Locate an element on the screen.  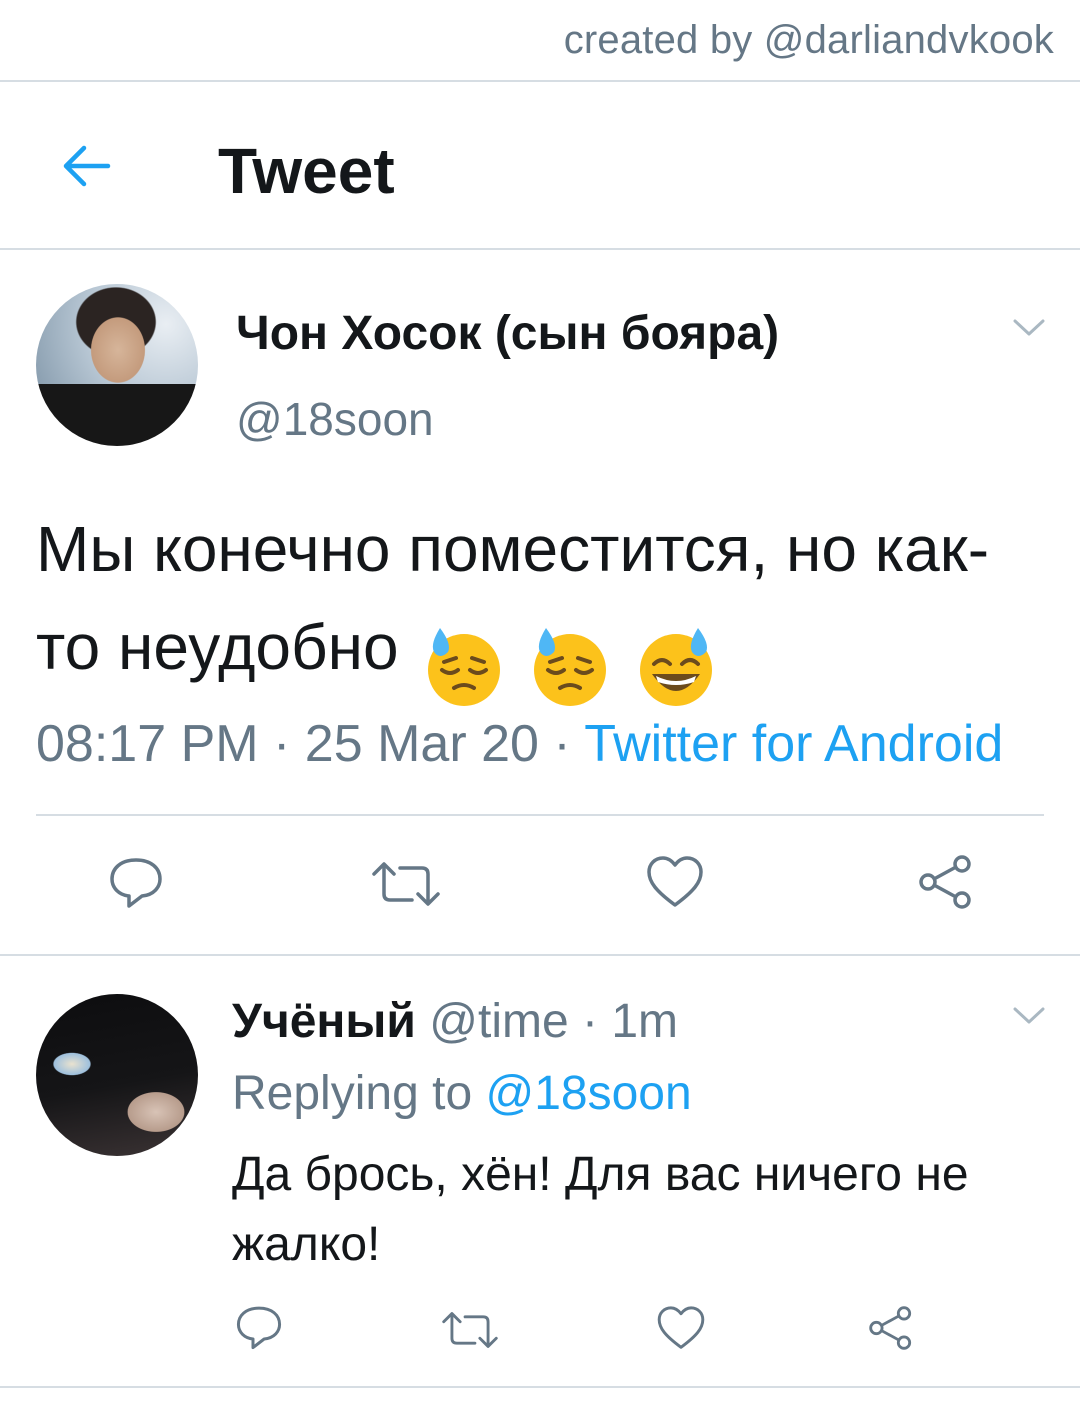
tweet-source-link: Twitter for Android is located at coordinates (793, 744).